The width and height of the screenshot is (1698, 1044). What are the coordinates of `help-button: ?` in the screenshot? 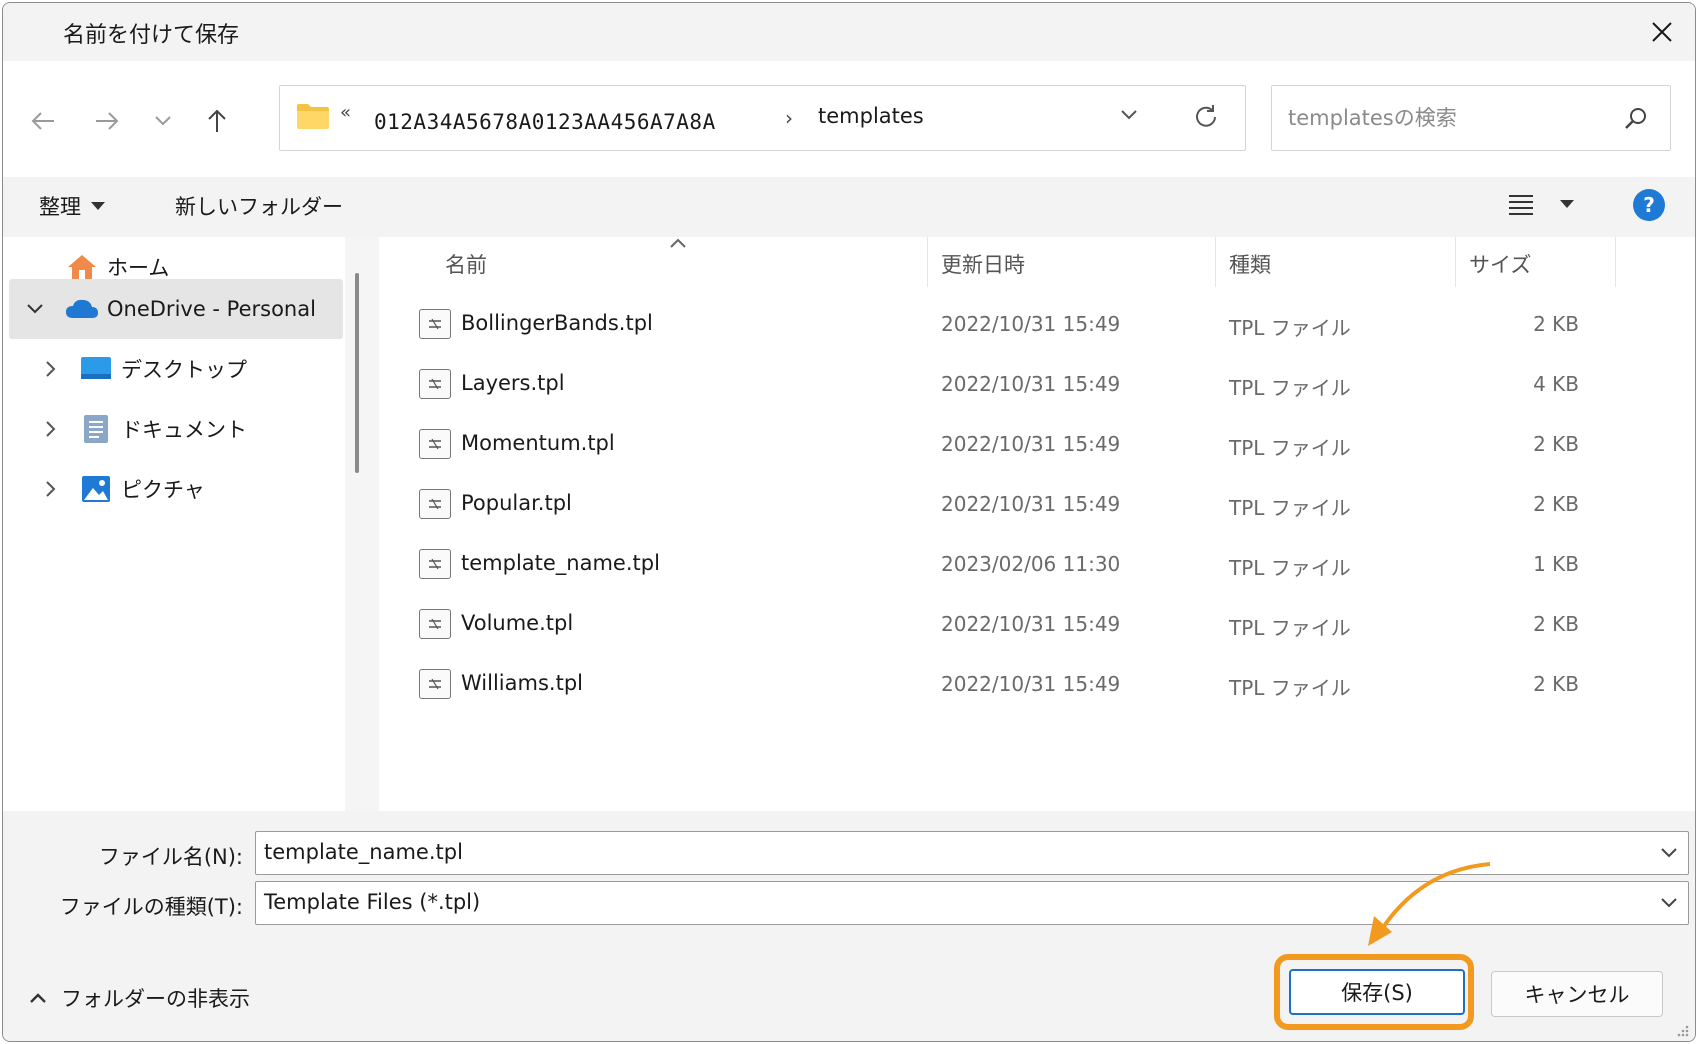 It's located at (1649, 205).